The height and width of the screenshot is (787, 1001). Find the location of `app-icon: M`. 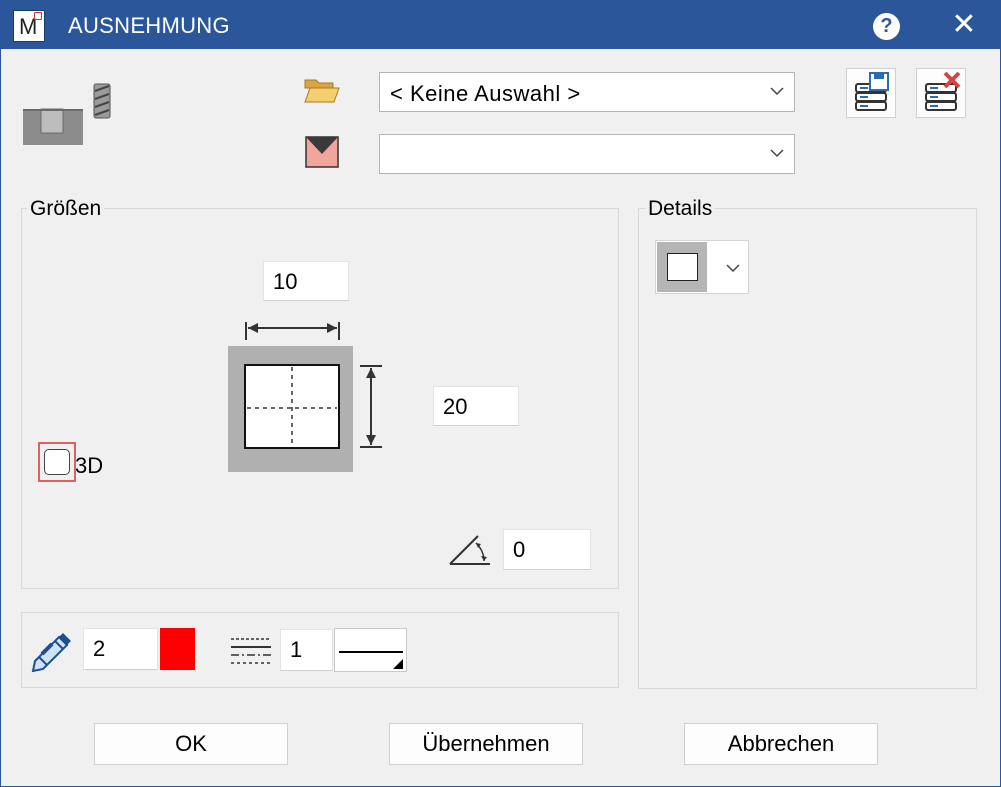

app-icon: M is located at coordinates (29, 26).